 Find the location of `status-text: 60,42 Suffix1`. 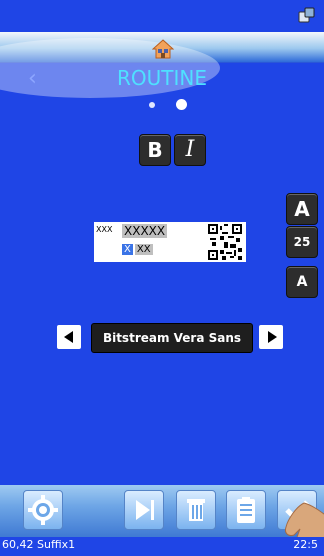

status-text: 60,42 Suffix1 is located at coordinates (39, 544).